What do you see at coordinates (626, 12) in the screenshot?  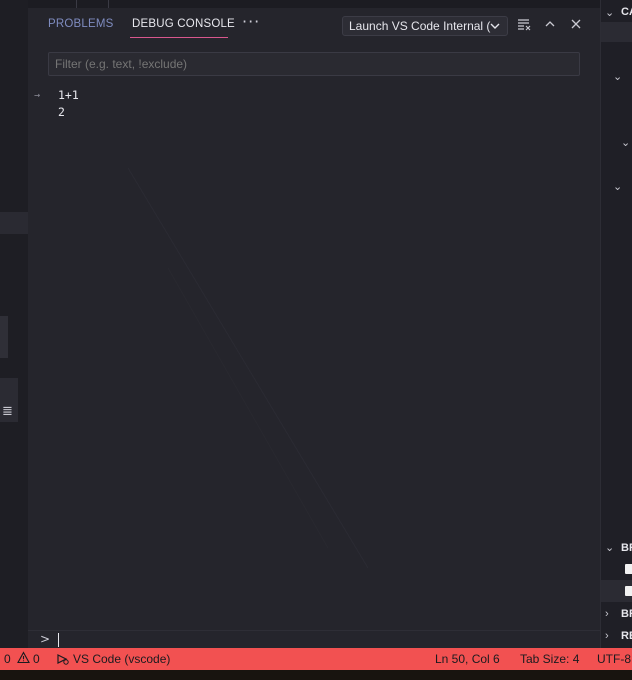 I see `section-callstack-header: CA` at bounding box center [626, 12].